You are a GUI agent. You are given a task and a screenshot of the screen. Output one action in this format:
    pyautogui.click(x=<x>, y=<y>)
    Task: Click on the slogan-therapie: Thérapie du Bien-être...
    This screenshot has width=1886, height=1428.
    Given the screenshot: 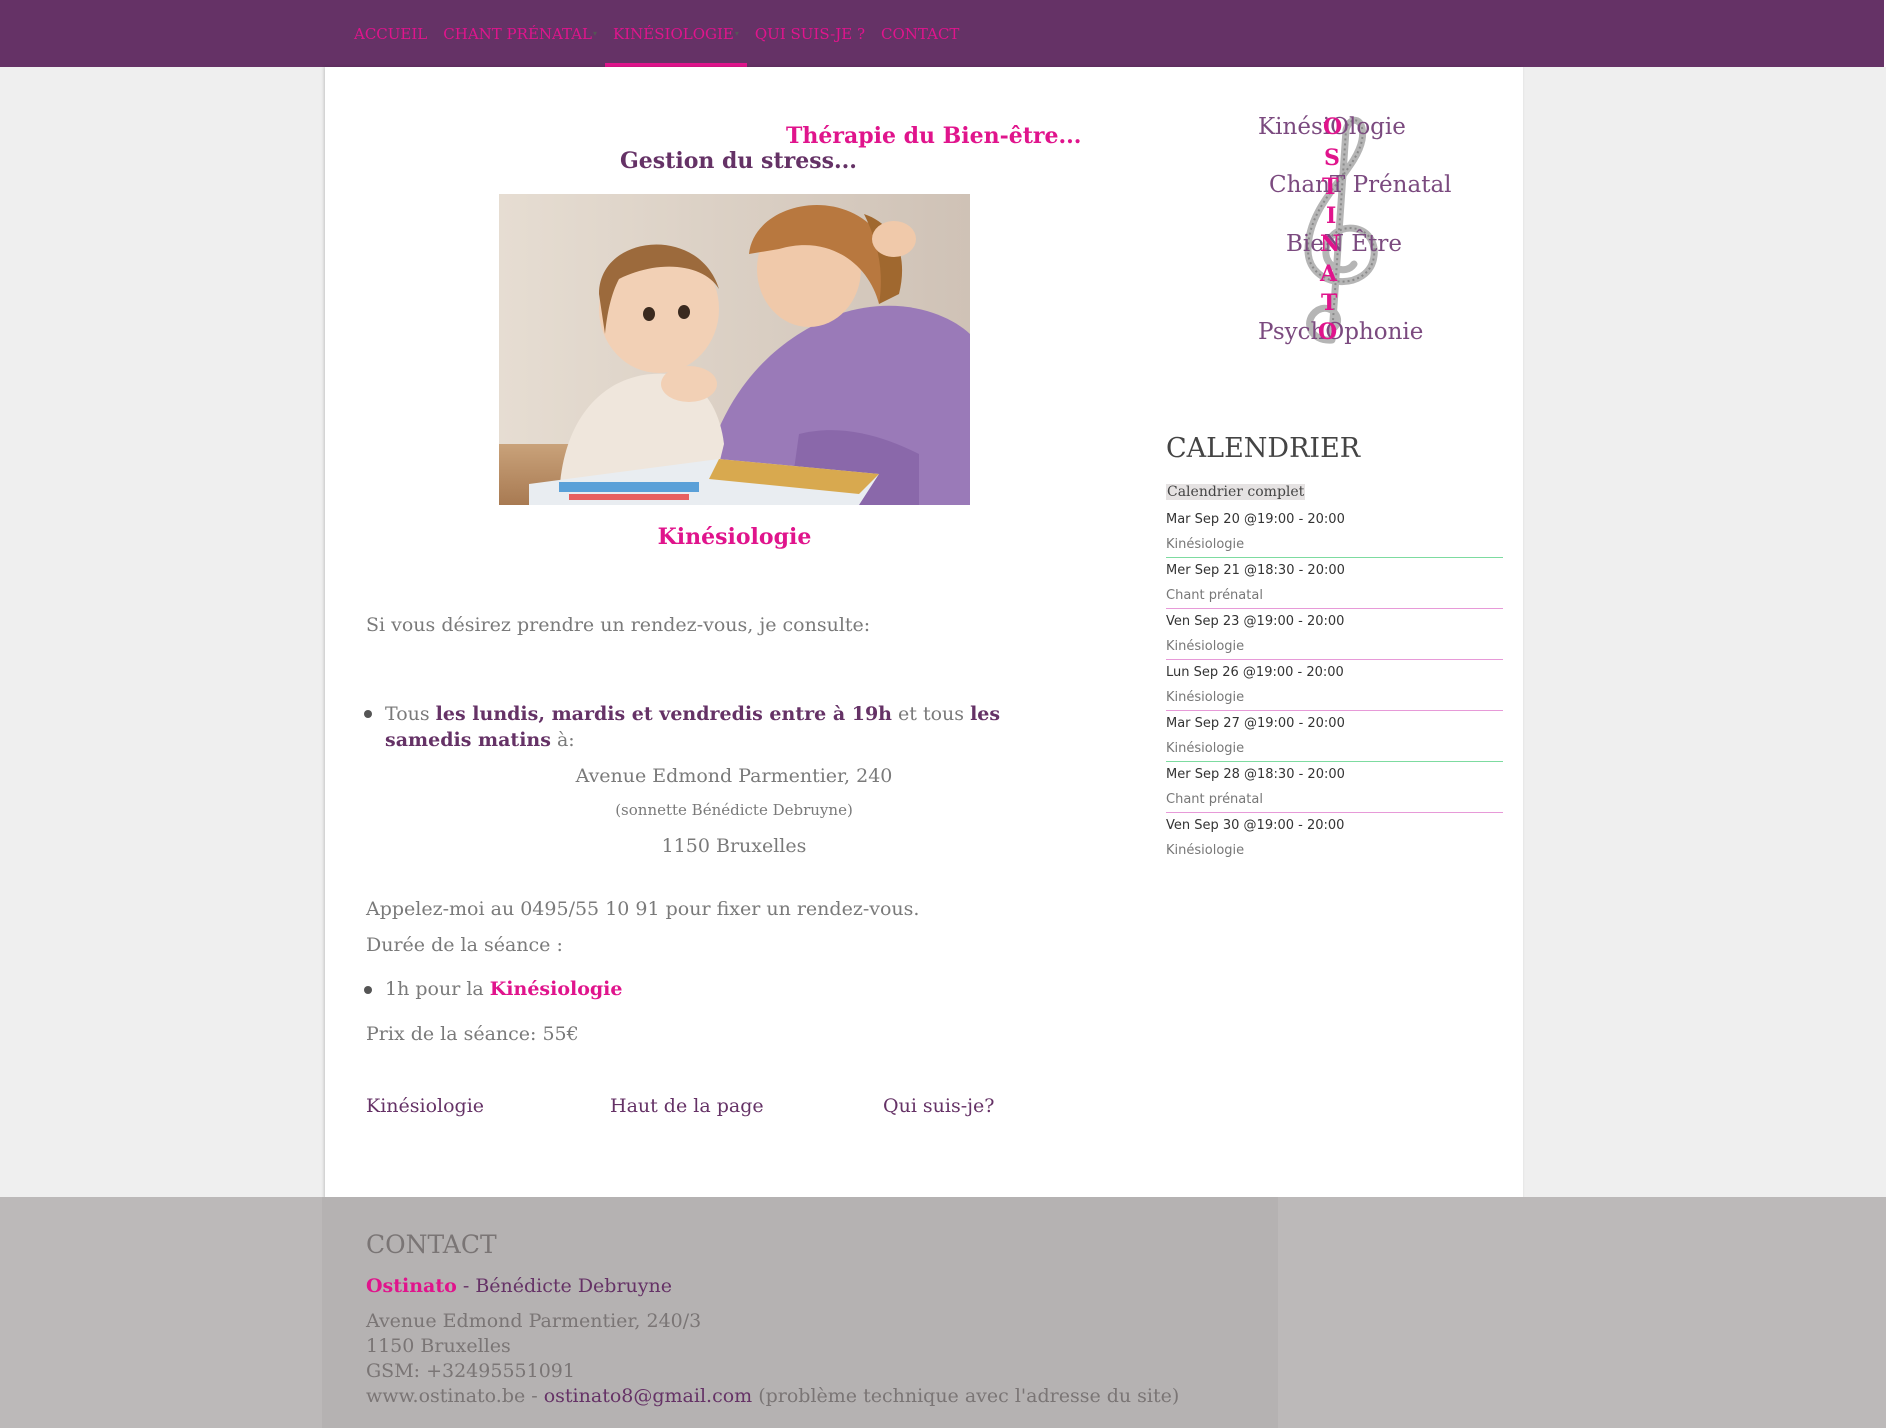 What is the action you would take?
    pyautogui.click(x=934, y=136)
    